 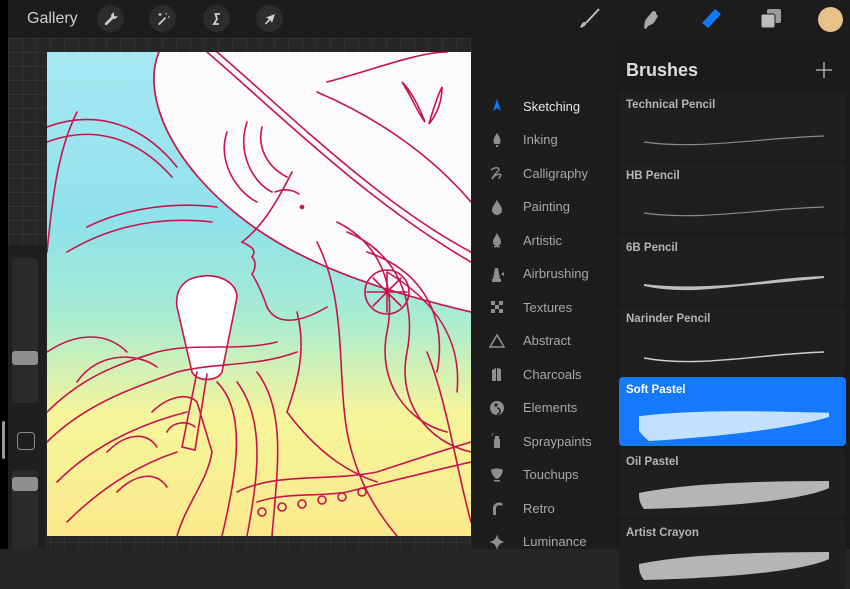 I want to click on brush-icon, so click(x=590, y=18).